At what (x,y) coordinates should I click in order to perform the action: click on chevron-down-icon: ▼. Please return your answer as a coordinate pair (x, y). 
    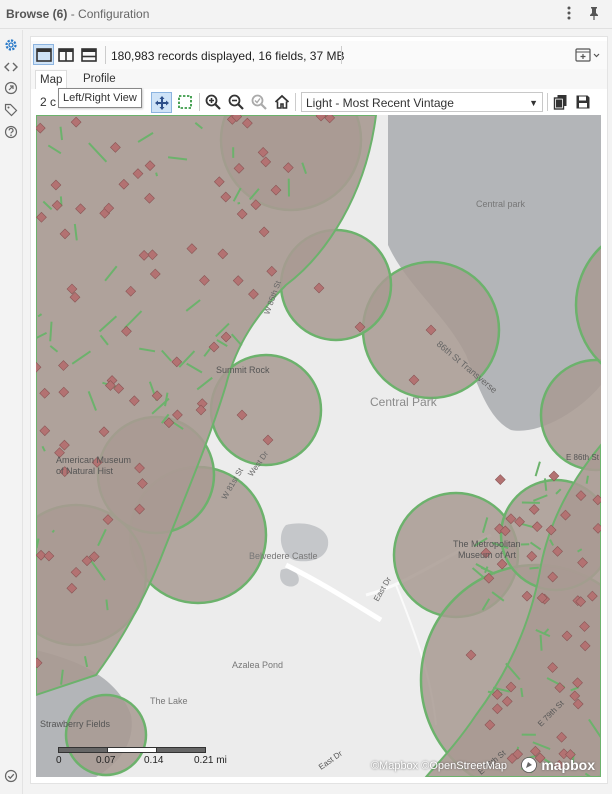
    Looking at the image, I should click on (533, 103).